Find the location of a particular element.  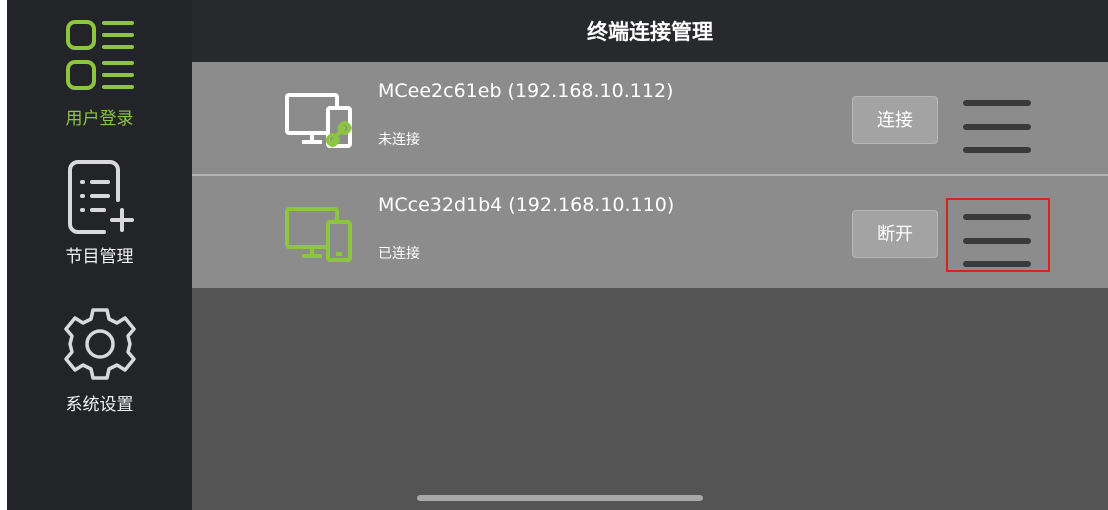

monitor-tablet-icon is located at coordinates (318, 234).